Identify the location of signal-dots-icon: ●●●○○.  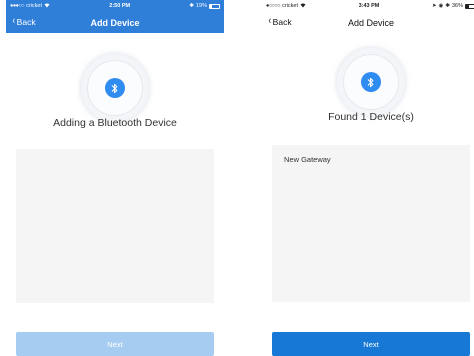
(17, 6).